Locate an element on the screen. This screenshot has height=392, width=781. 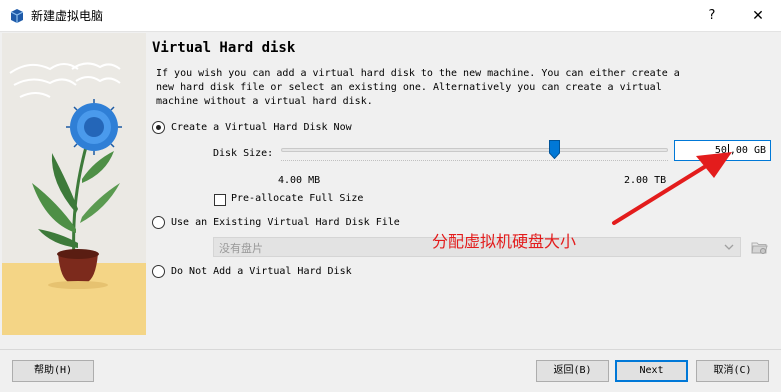
close-button: ✕ is located at coordinates (758, 16).